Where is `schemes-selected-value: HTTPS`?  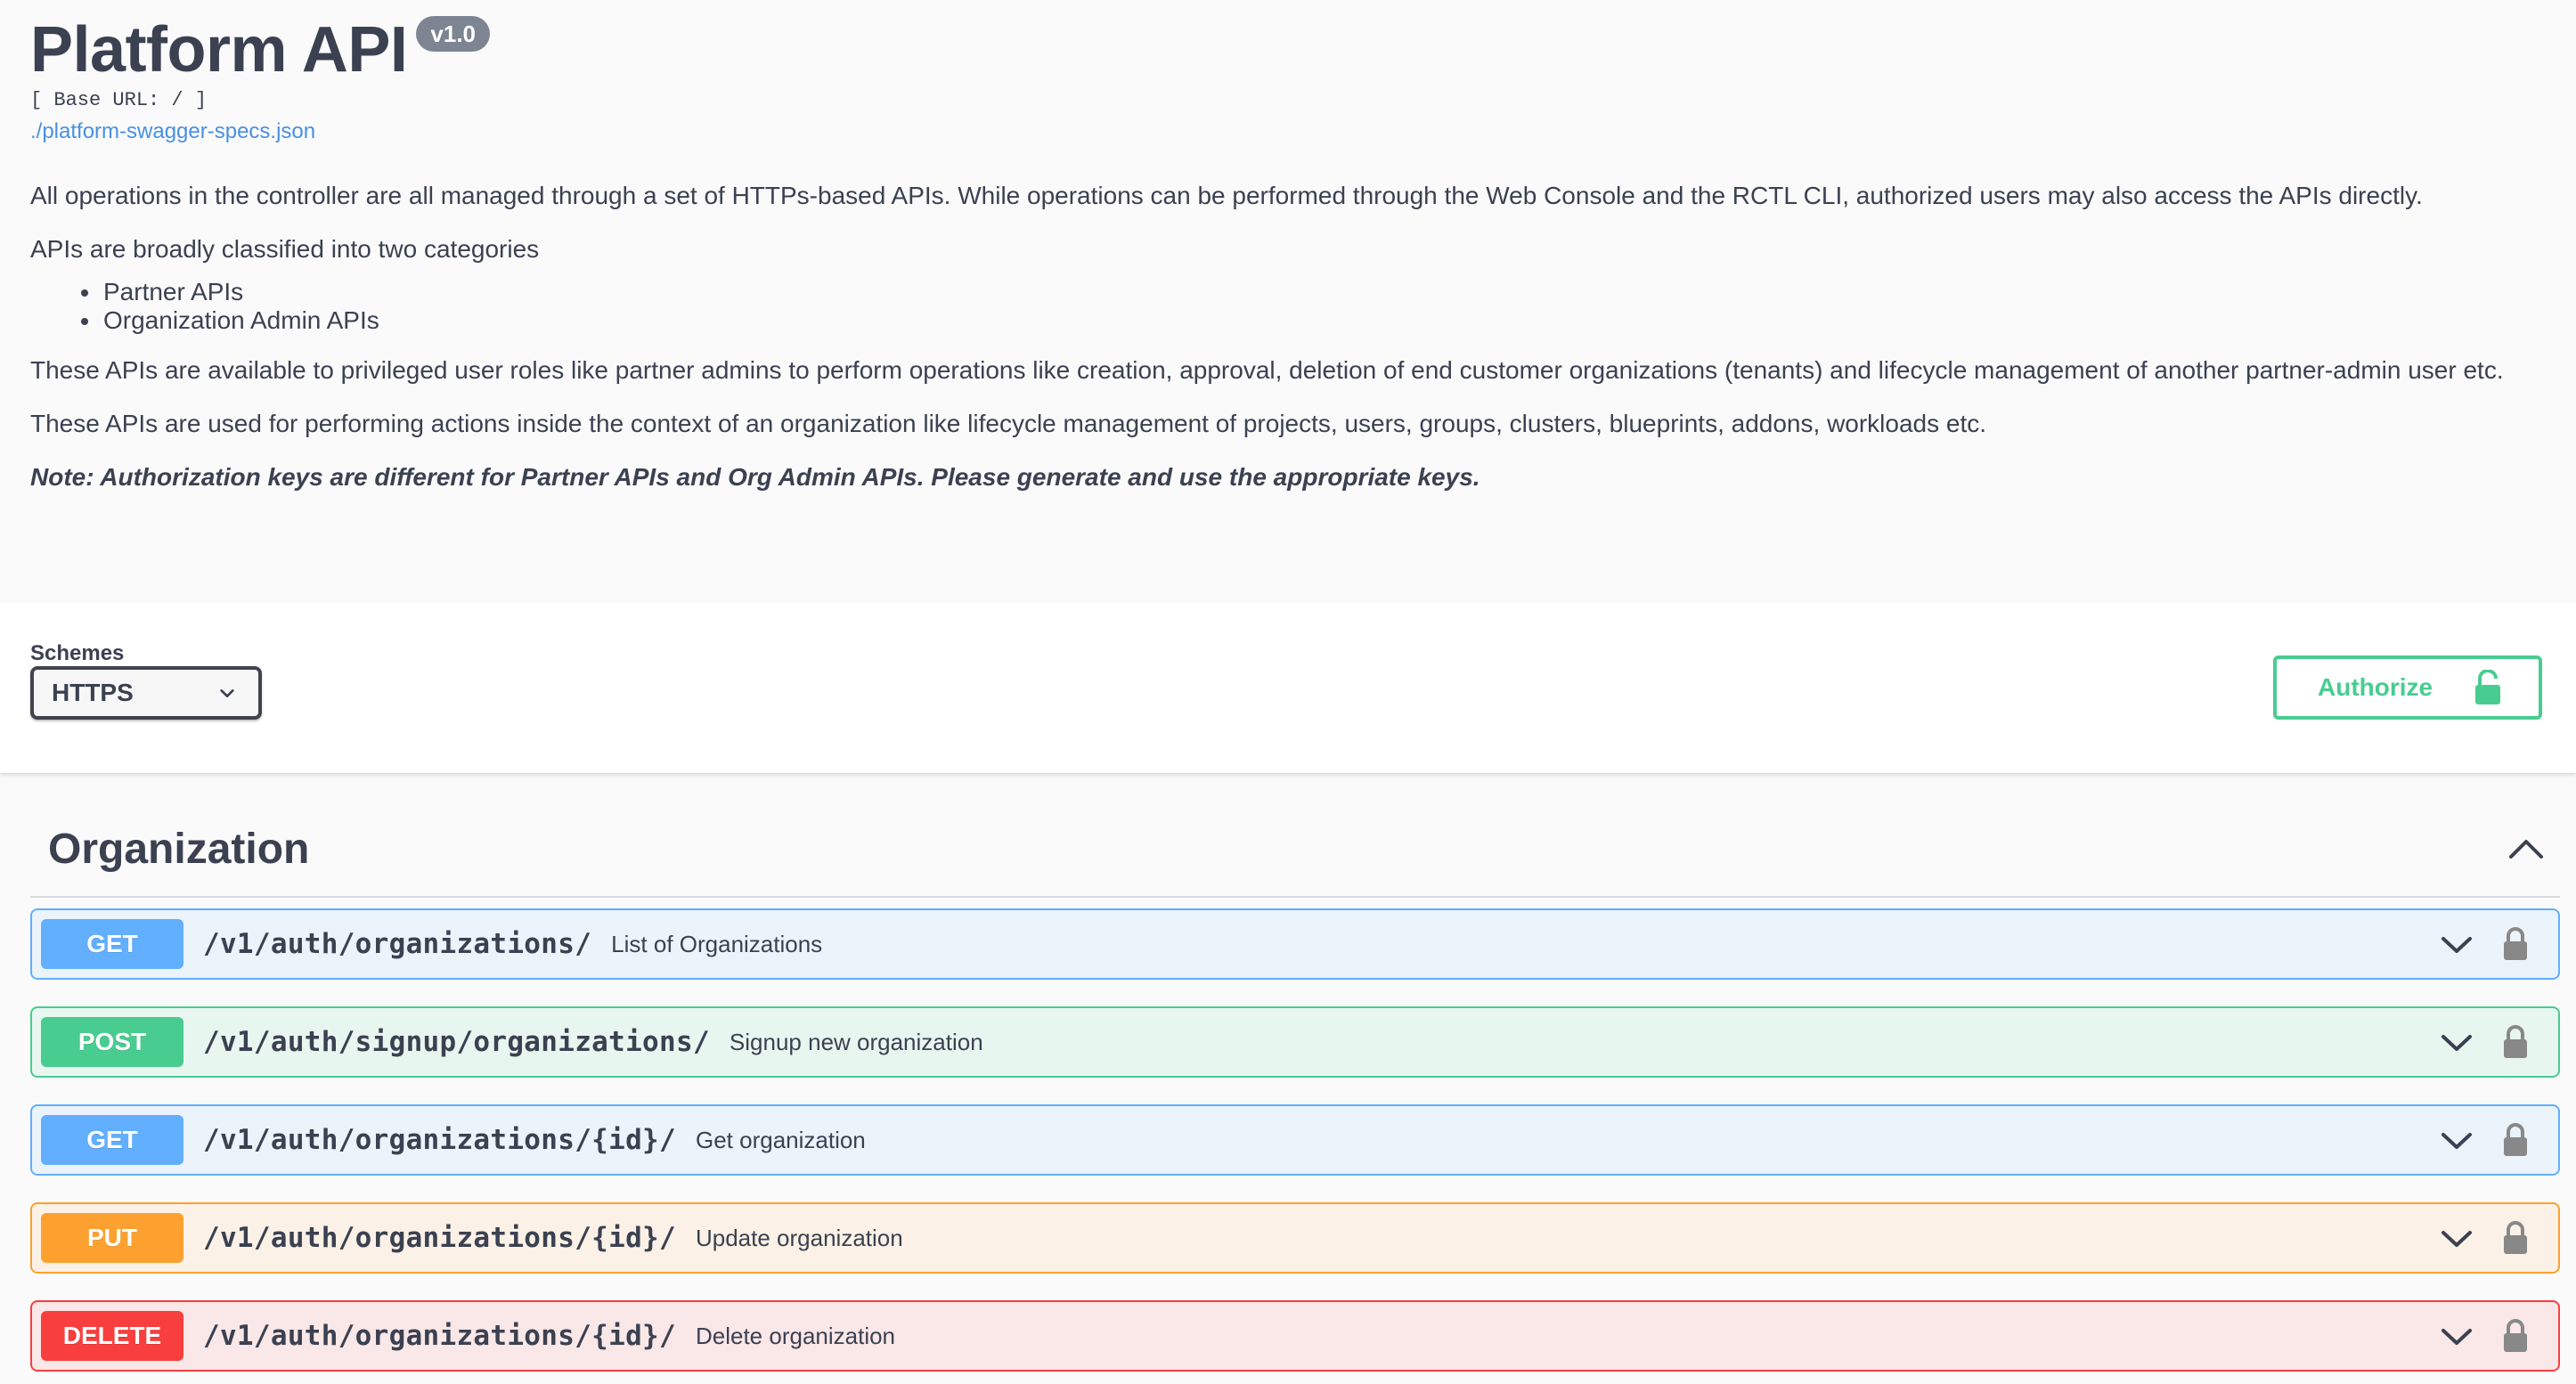 schemes-selected-value: HTTPS is located at coordinates (93, 692).